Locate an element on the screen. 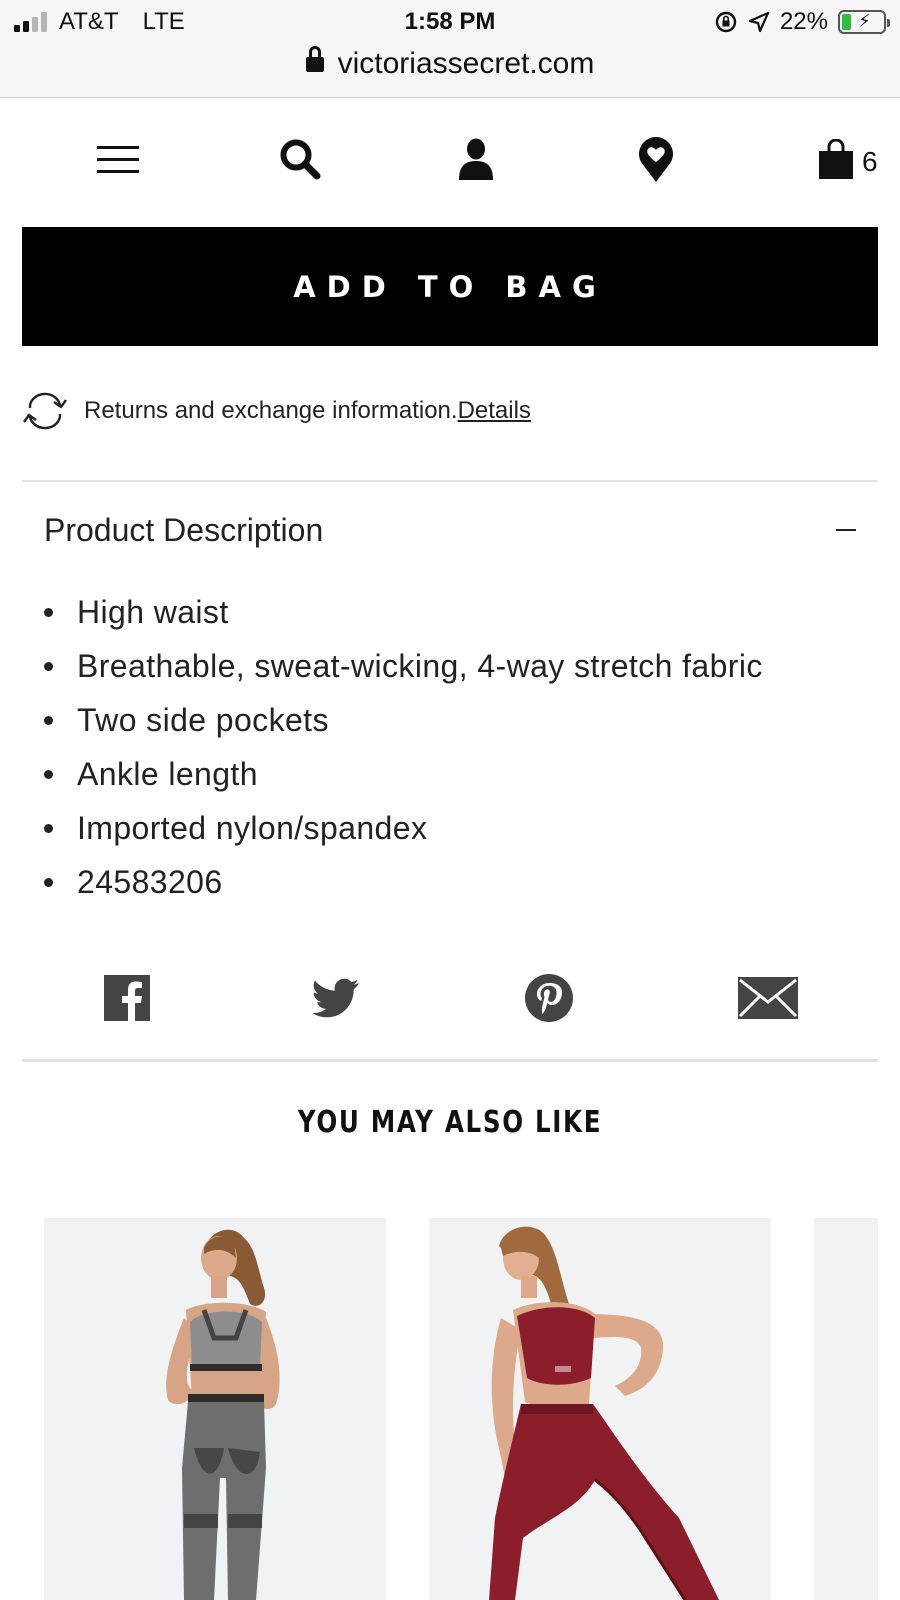 The width and height of the screenshot is (900, 1600). orientation-lock-icon is located at coordinates (726, 22).